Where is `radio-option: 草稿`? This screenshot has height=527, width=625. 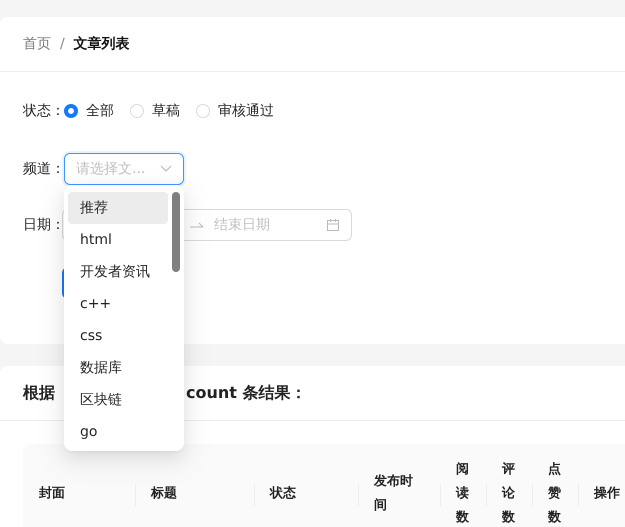
radio-option: 草稿 is located at coordinates (155, 111).